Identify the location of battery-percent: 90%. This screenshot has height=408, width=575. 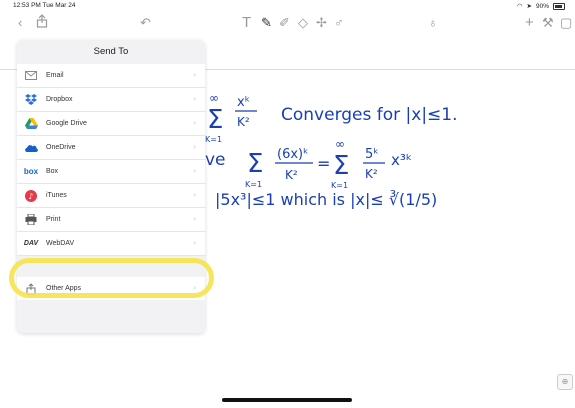
(542, 6).